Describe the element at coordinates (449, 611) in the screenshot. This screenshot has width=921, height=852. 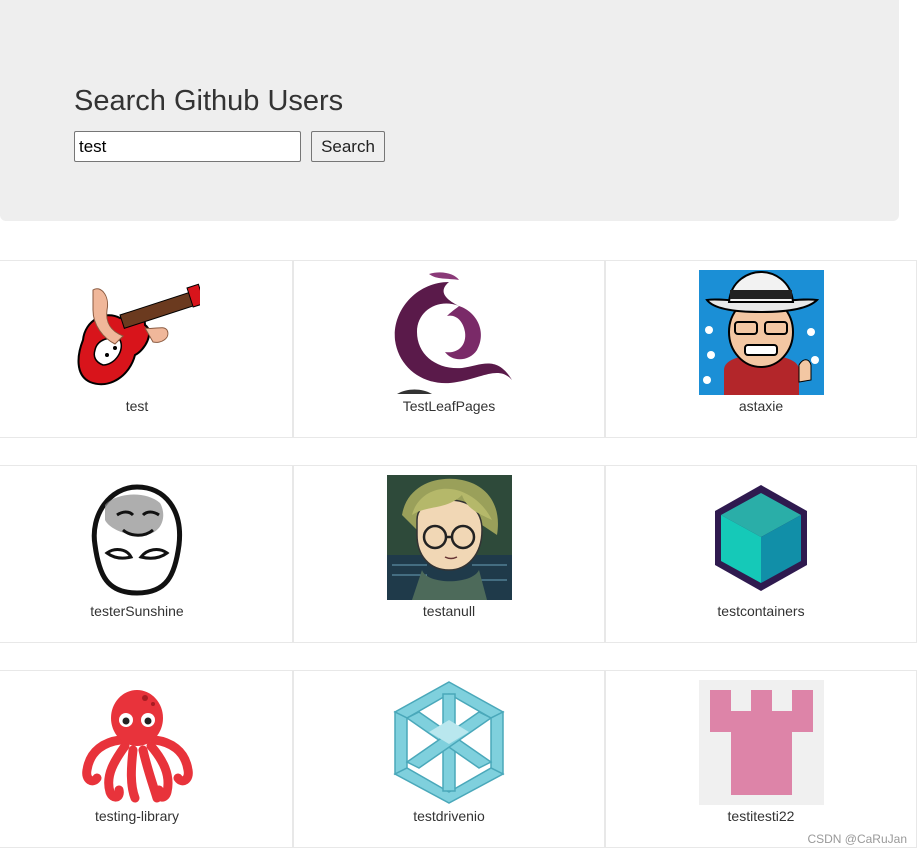
I see `user-login: testanull` at that location.